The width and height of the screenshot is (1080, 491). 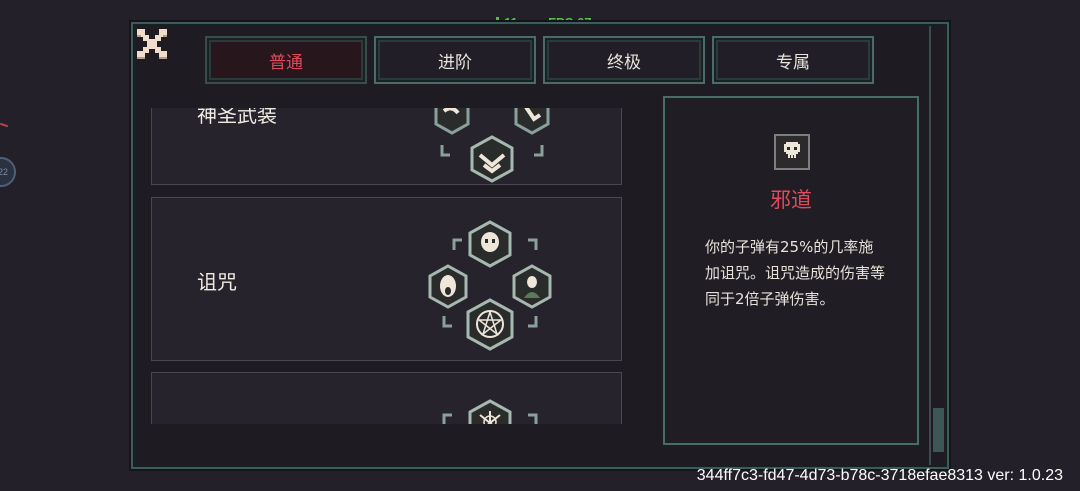 What do you see at coordinates (455, 60) in the screenshot?
I see `tab-advanced: 进阶` at bounding box center [455, 60].